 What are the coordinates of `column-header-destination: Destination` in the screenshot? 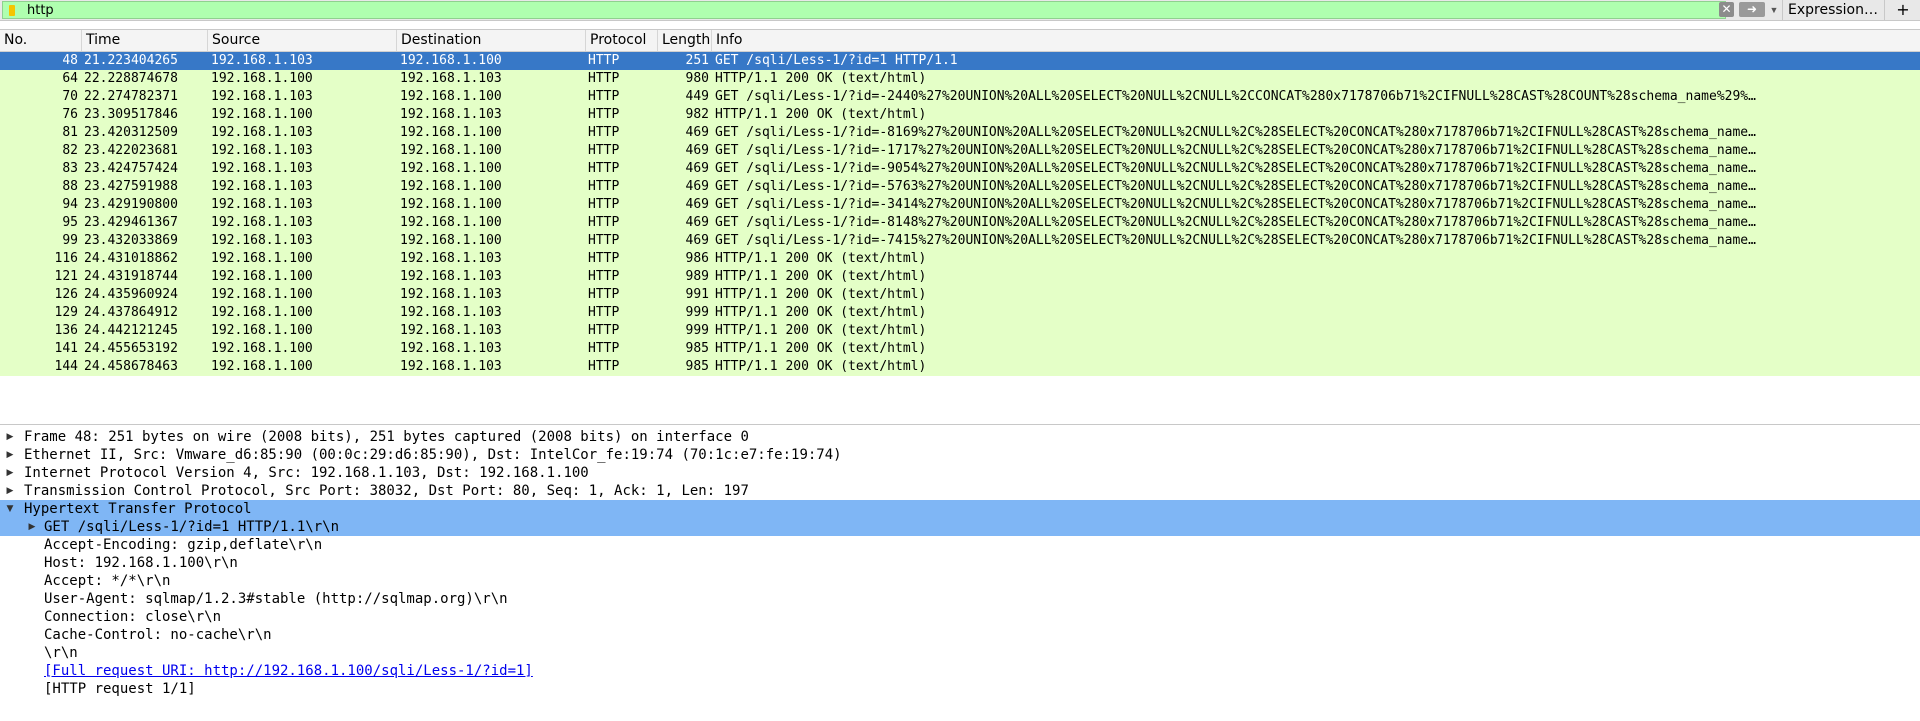 It's located at (491, 40).